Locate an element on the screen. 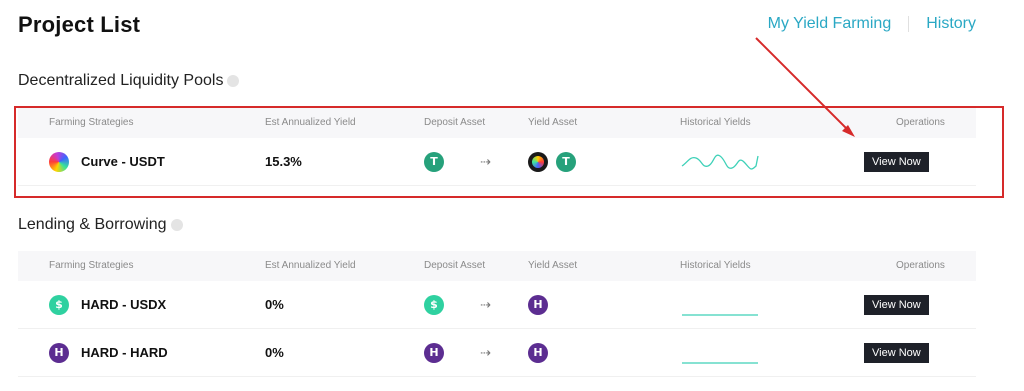 The image size is (1024, 391). deposit-asset-cell: T is located at coordinates (434, 161).